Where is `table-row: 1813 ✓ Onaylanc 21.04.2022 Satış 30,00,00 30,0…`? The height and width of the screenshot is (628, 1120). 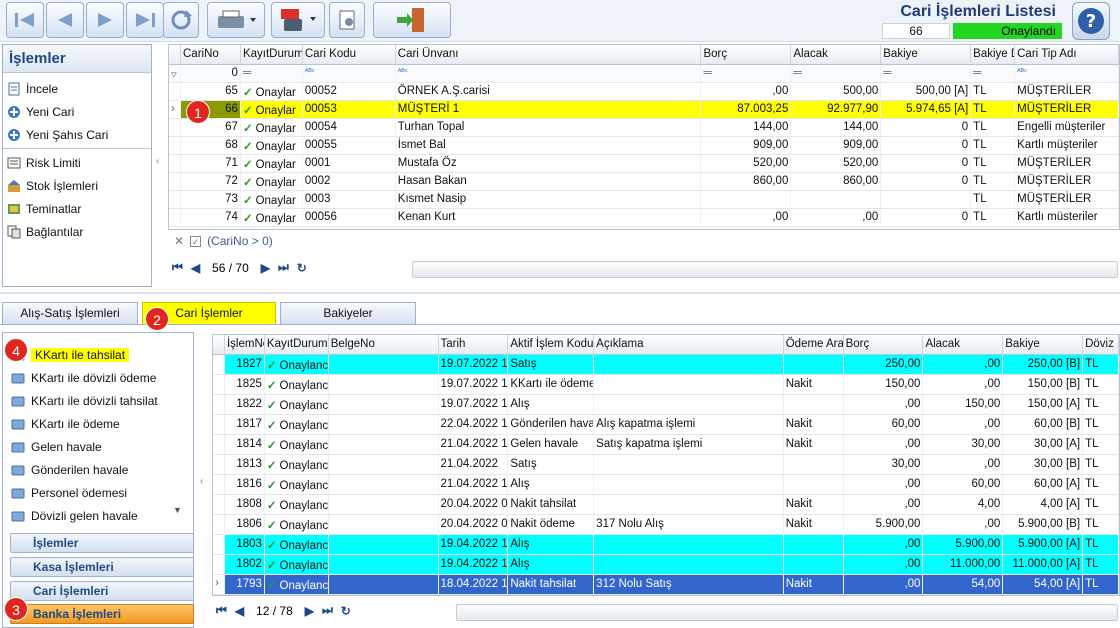
table-row: 1813 ✓ Onaylanc 21.04.2022 Satış 30,00,00 30,0… is located at coordinates (666, 465).